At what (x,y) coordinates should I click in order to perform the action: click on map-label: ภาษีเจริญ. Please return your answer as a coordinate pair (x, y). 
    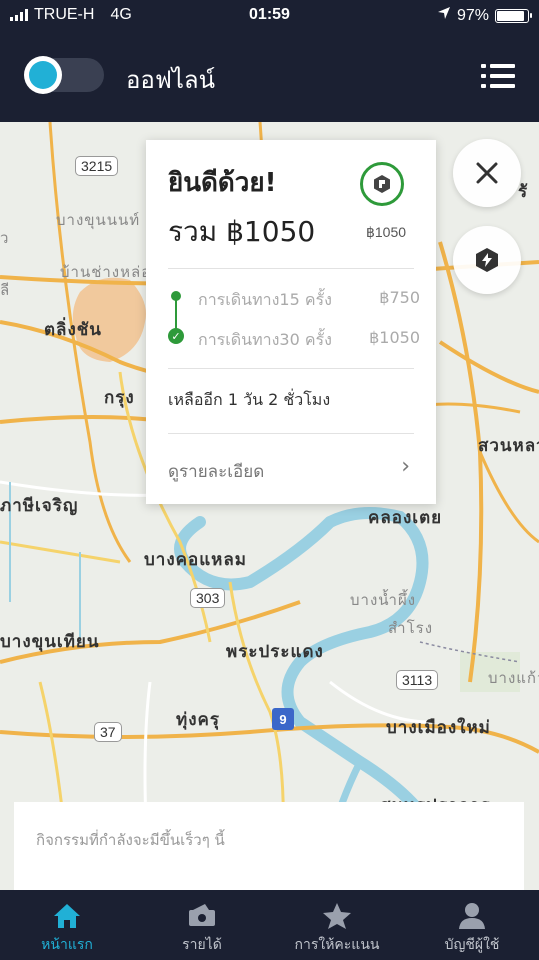
    Looking at the image, I should click on (39, 506).